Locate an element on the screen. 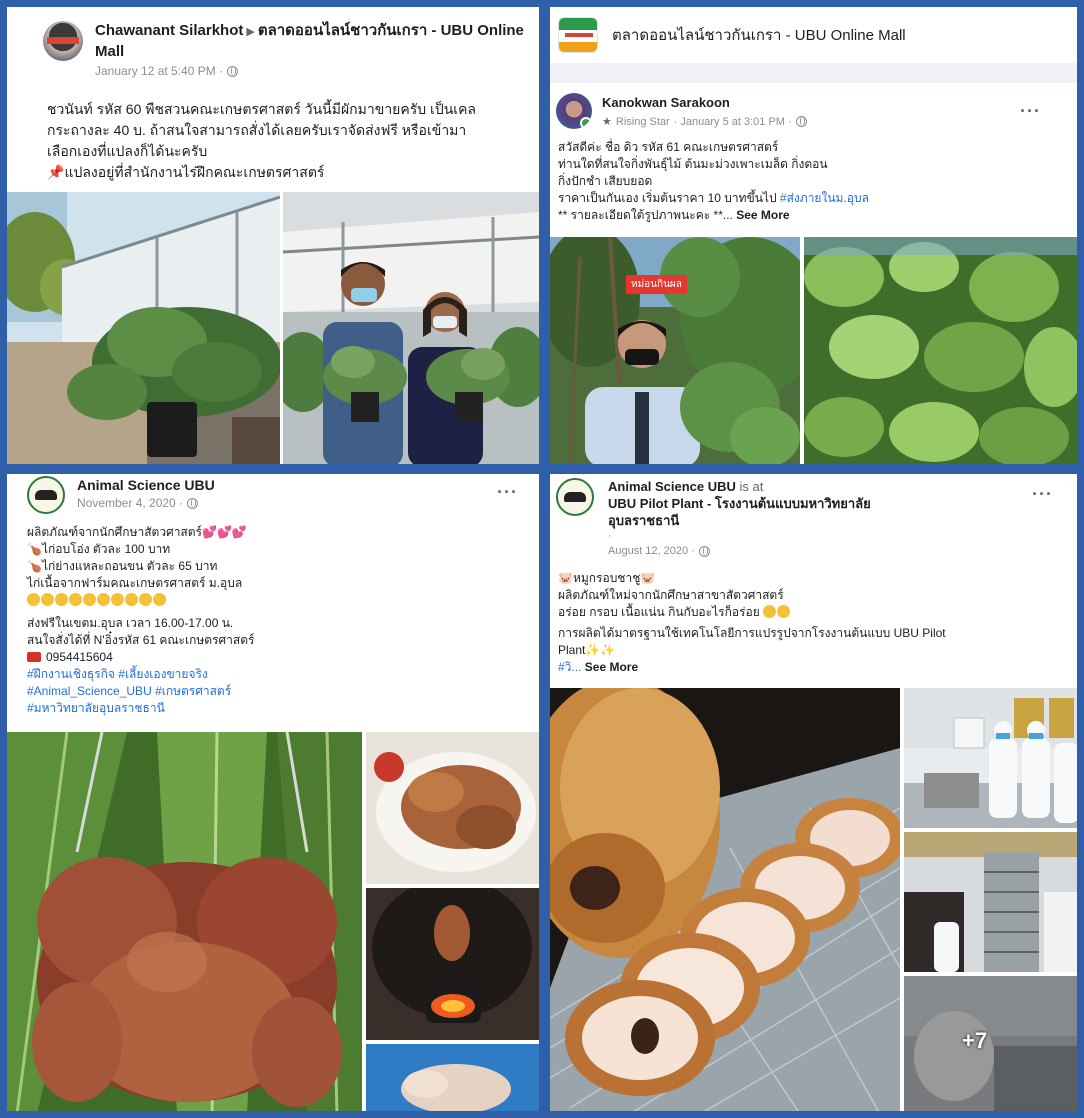  students-photo-art is located at coordinates (411, 328).